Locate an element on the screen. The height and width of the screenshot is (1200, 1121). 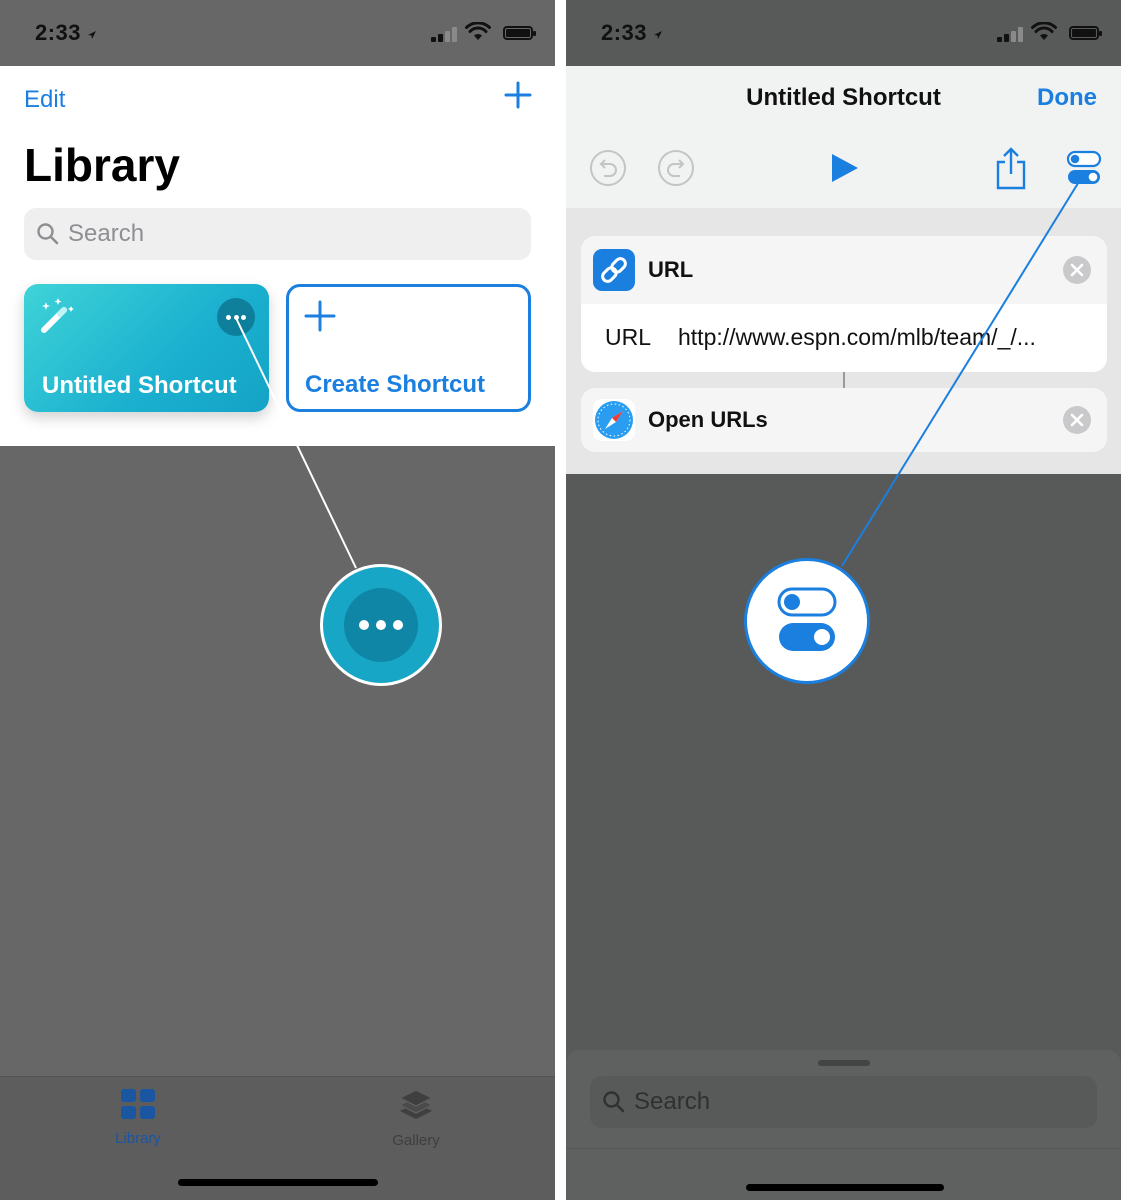
create-shortcut-label: Create Shortcut is located at coordinates (395, 384).